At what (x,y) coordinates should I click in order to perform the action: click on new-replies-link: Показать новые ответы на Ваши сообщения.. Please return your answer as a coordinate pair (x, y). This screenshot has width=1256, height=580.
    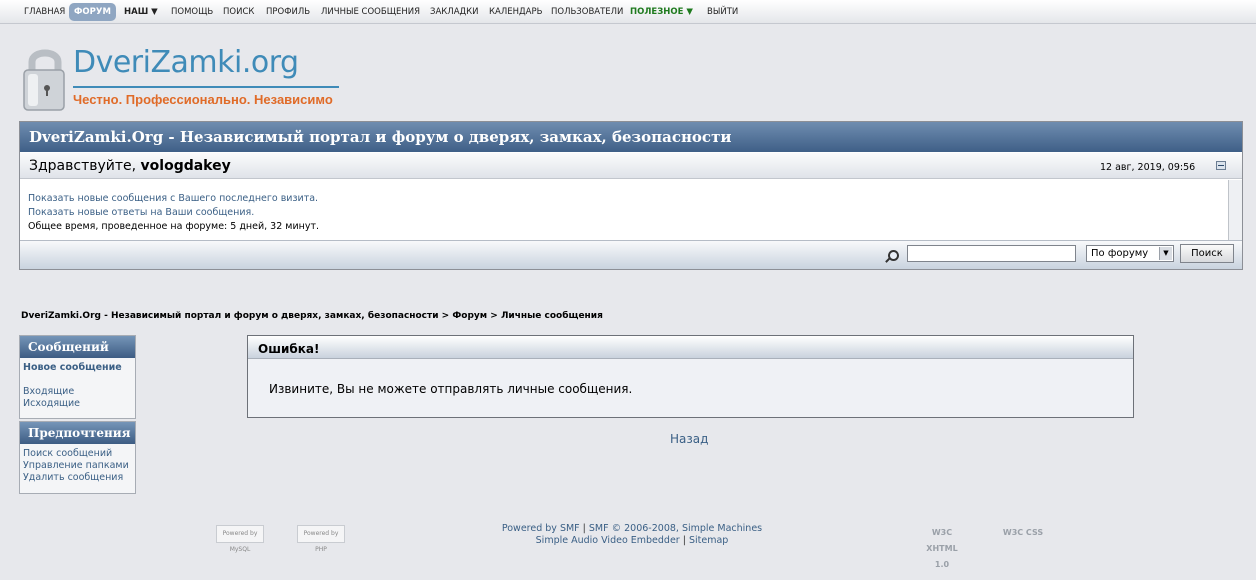
    Looking at the image, I should click on (628, 213).